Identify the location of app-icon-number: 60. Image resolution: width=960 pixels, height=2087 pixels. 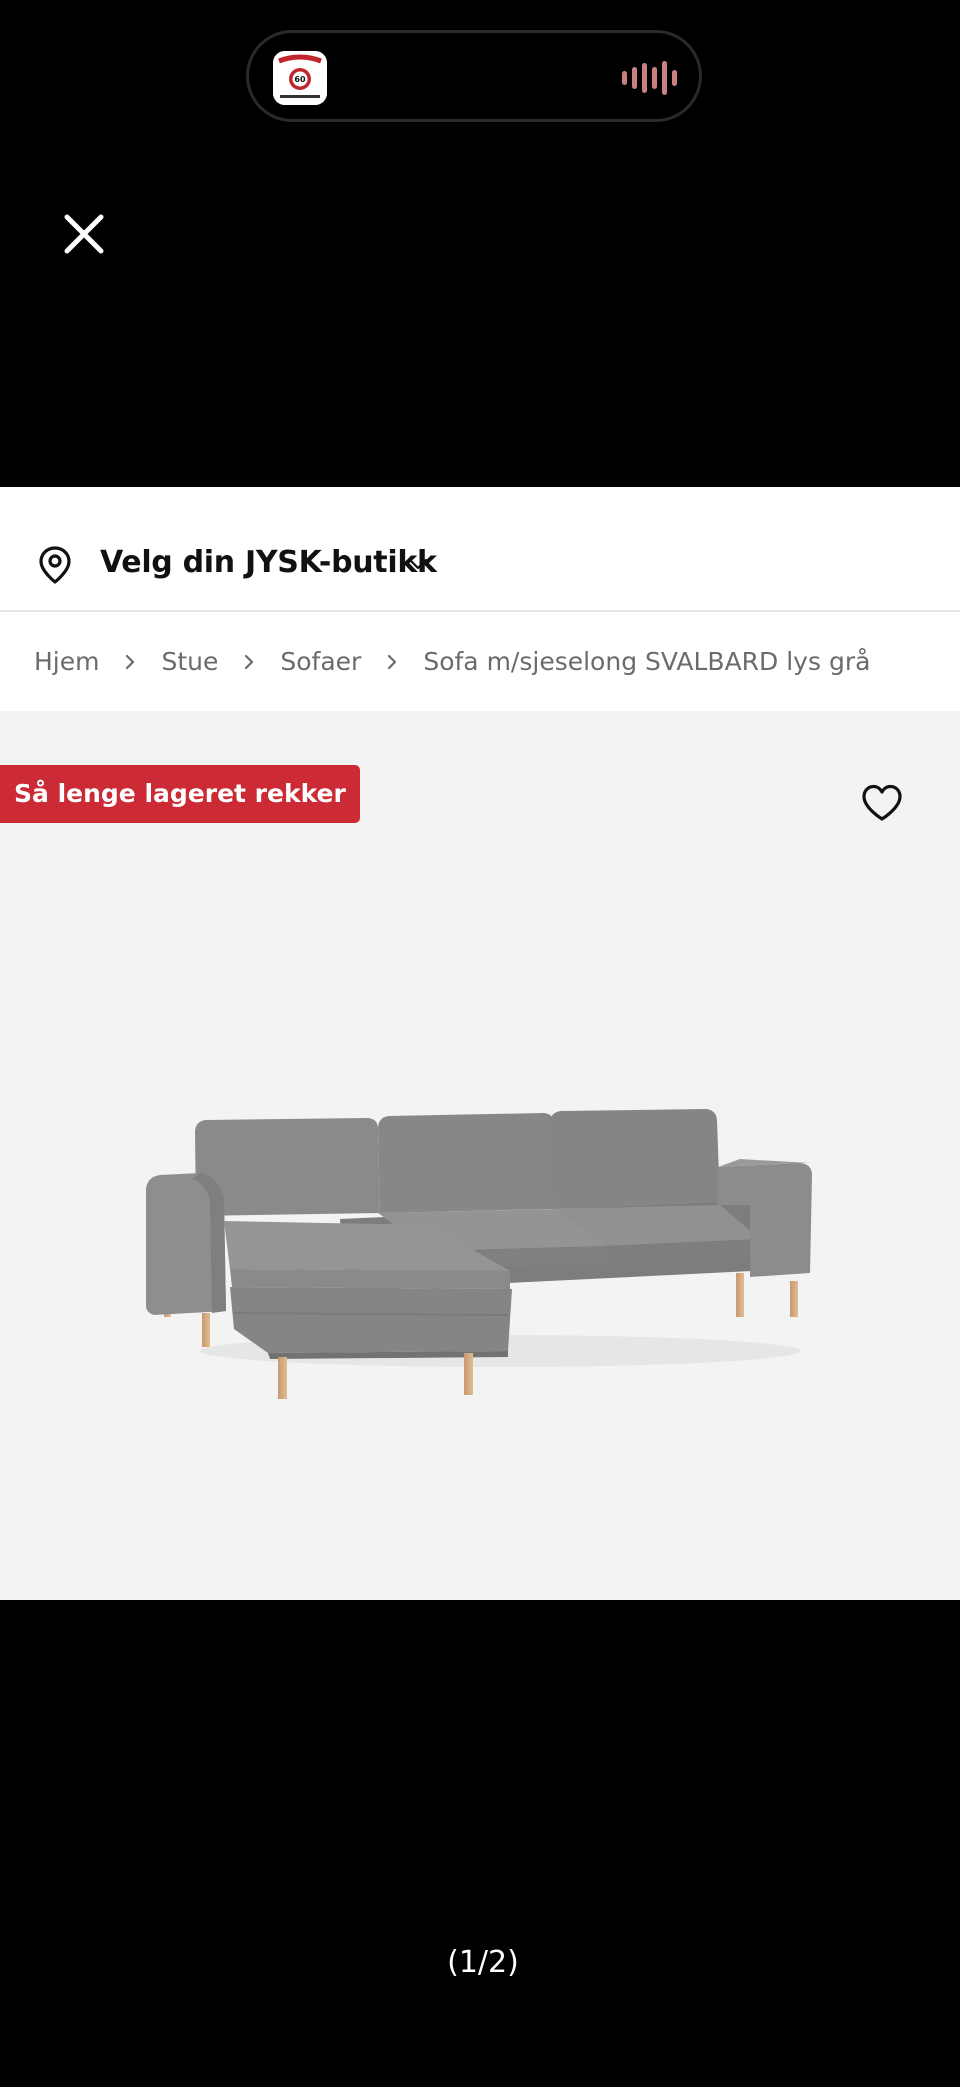
(300, 79).